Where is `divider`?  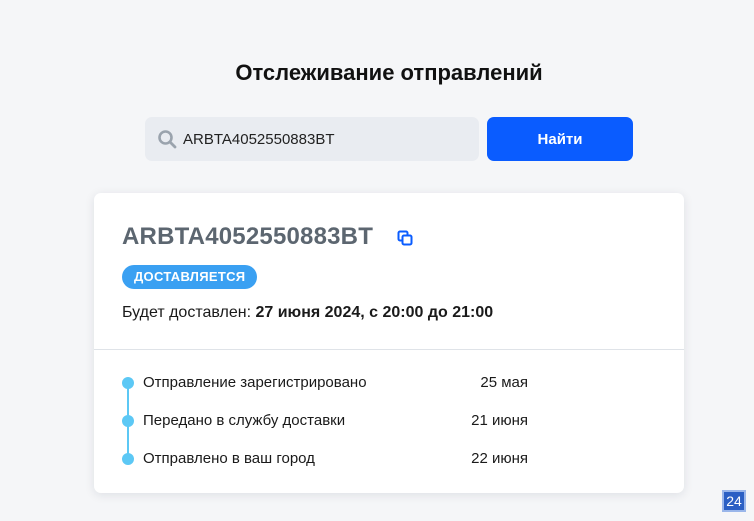
divider is located at coordinates (389, 349).